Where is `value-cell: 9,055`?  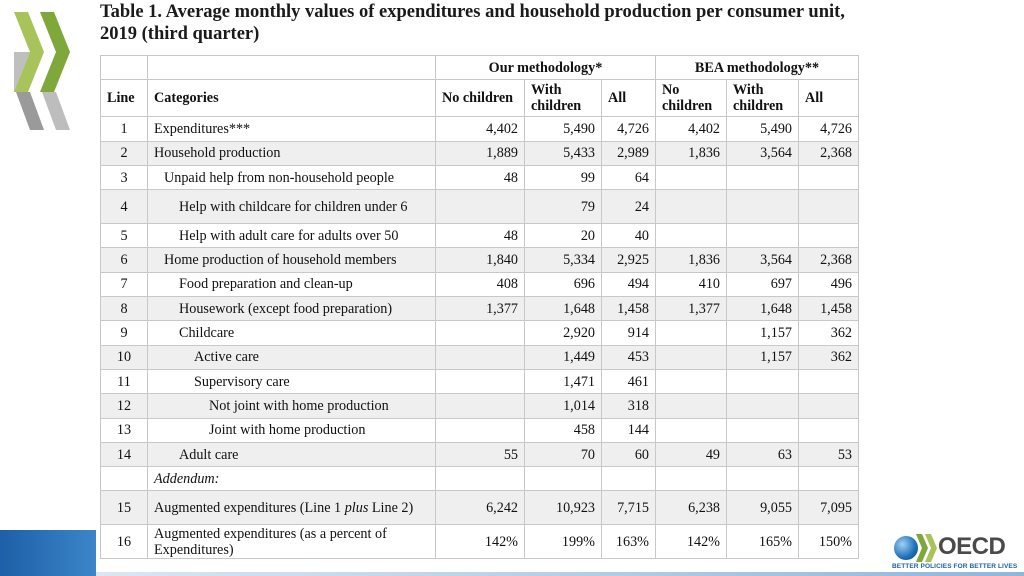 value-cell: 9,055 is located at coordinates (762, 508).